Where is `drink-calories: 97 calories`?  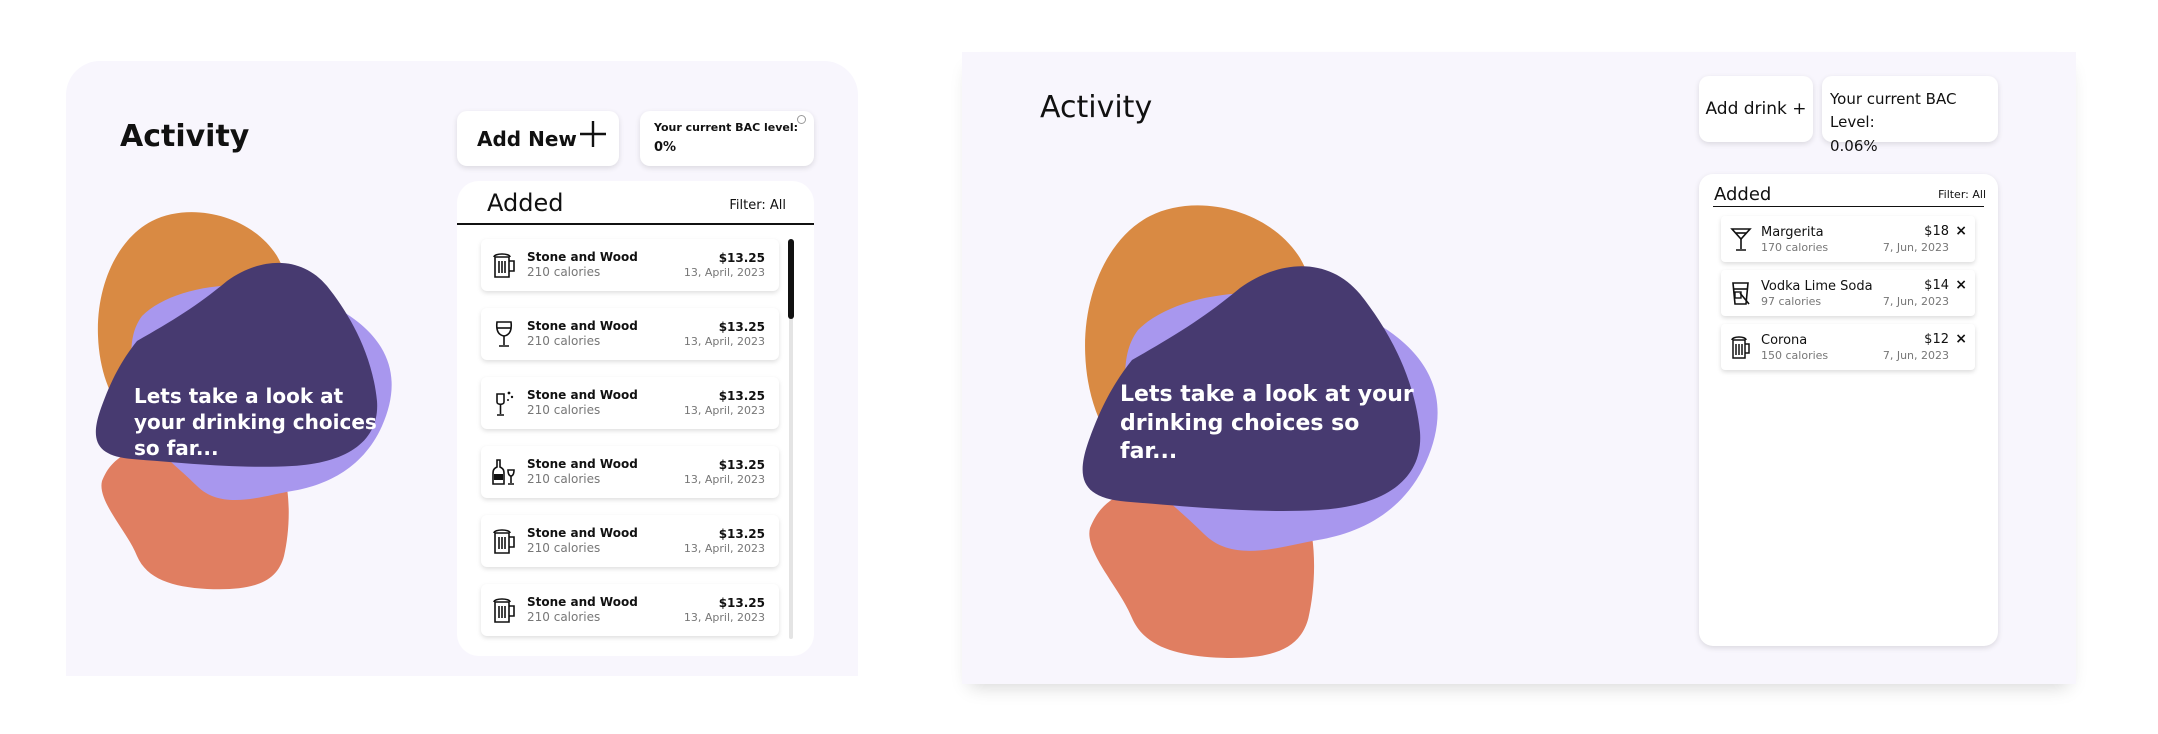
drink-calories: 97 calories is located at coordinates (1791, 301).